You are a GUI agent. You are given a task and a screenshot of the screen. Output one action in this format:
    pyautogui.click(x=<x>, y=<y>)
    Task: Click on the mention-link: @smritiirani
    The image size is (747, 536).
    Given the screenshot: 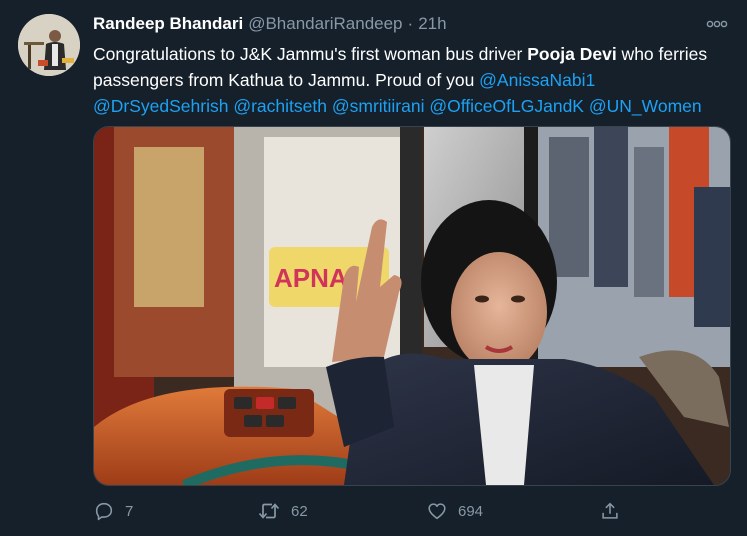 What is the action you would take?
    pyautogui.click(x=378, y=106)
    